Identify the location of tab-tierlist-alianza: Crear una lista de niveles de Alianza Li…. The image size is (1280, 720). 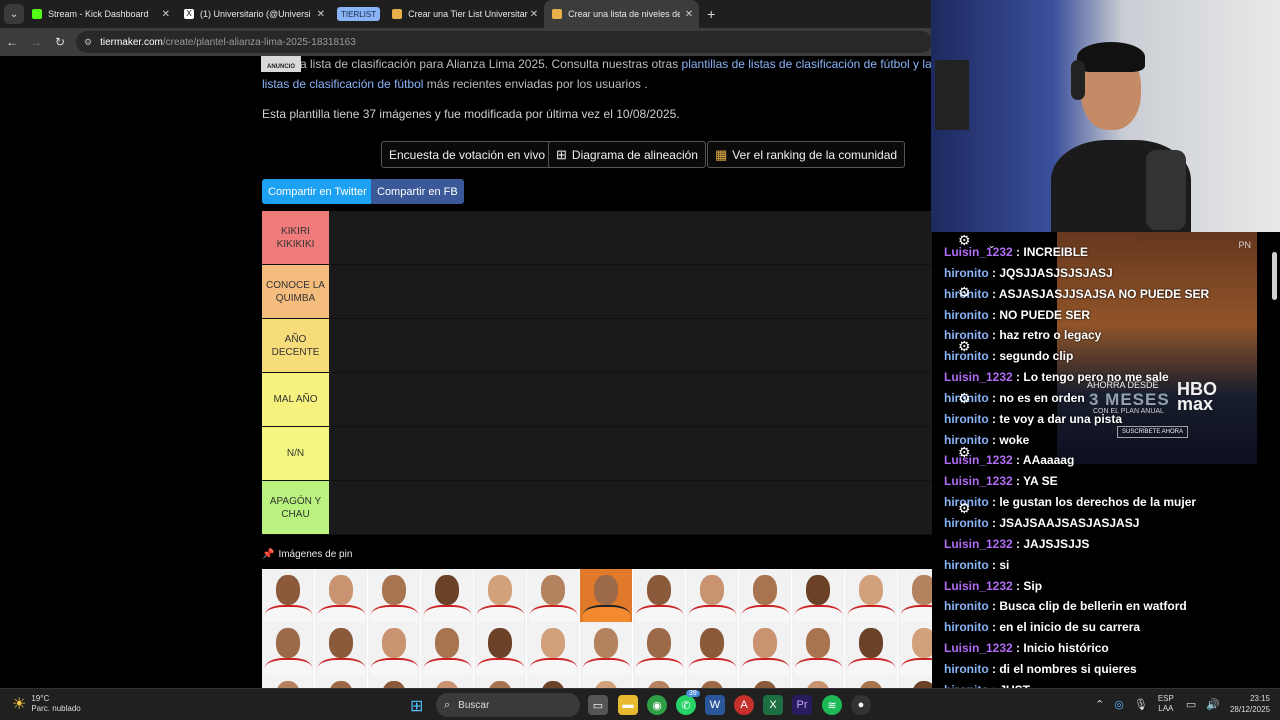
(622, 14).